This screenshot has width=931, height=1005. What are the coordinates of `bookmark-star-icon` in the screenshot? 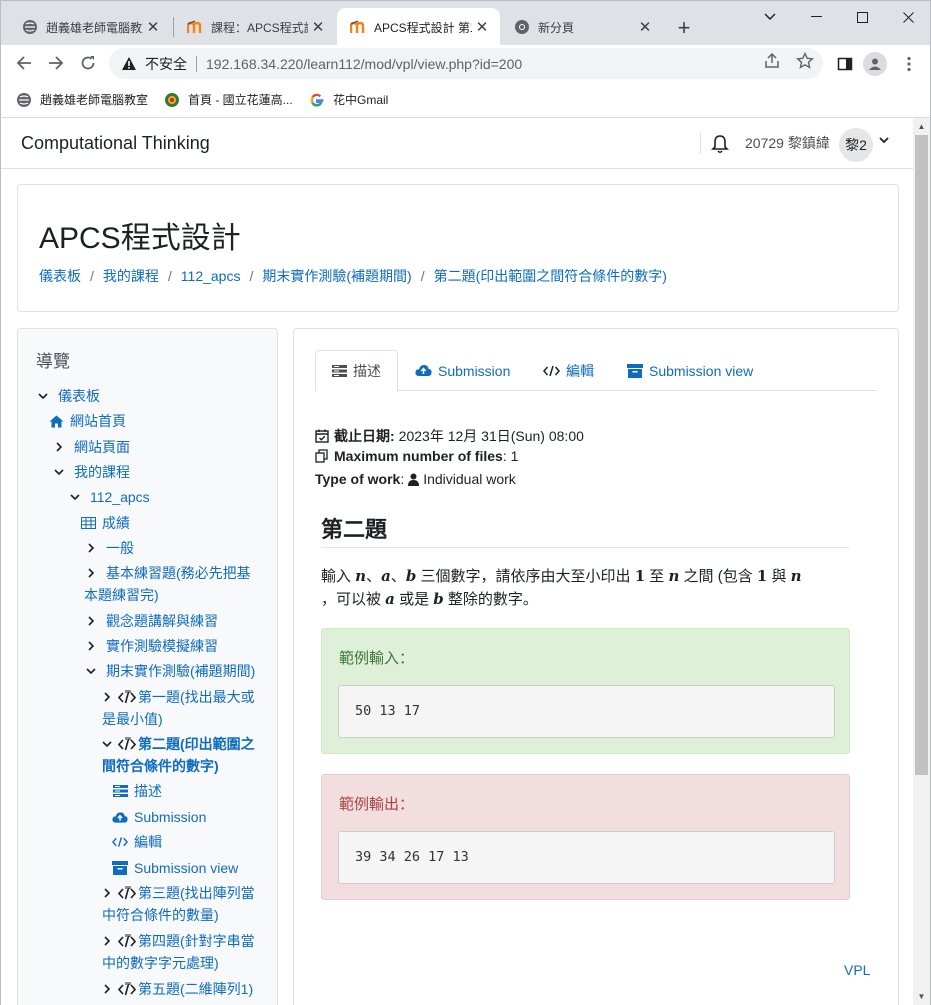 It's located at (805, 60).